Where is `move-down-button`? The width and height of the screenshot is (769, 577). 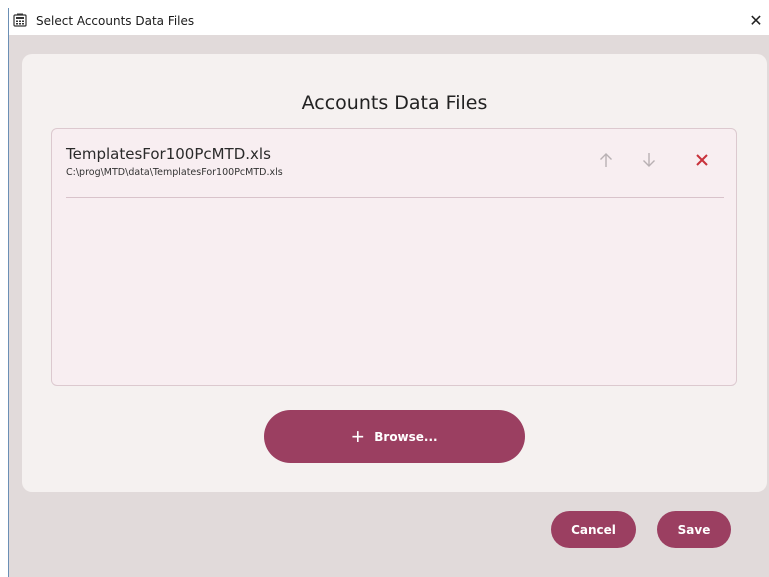
move-down-button is located at coordinates (649, 160).